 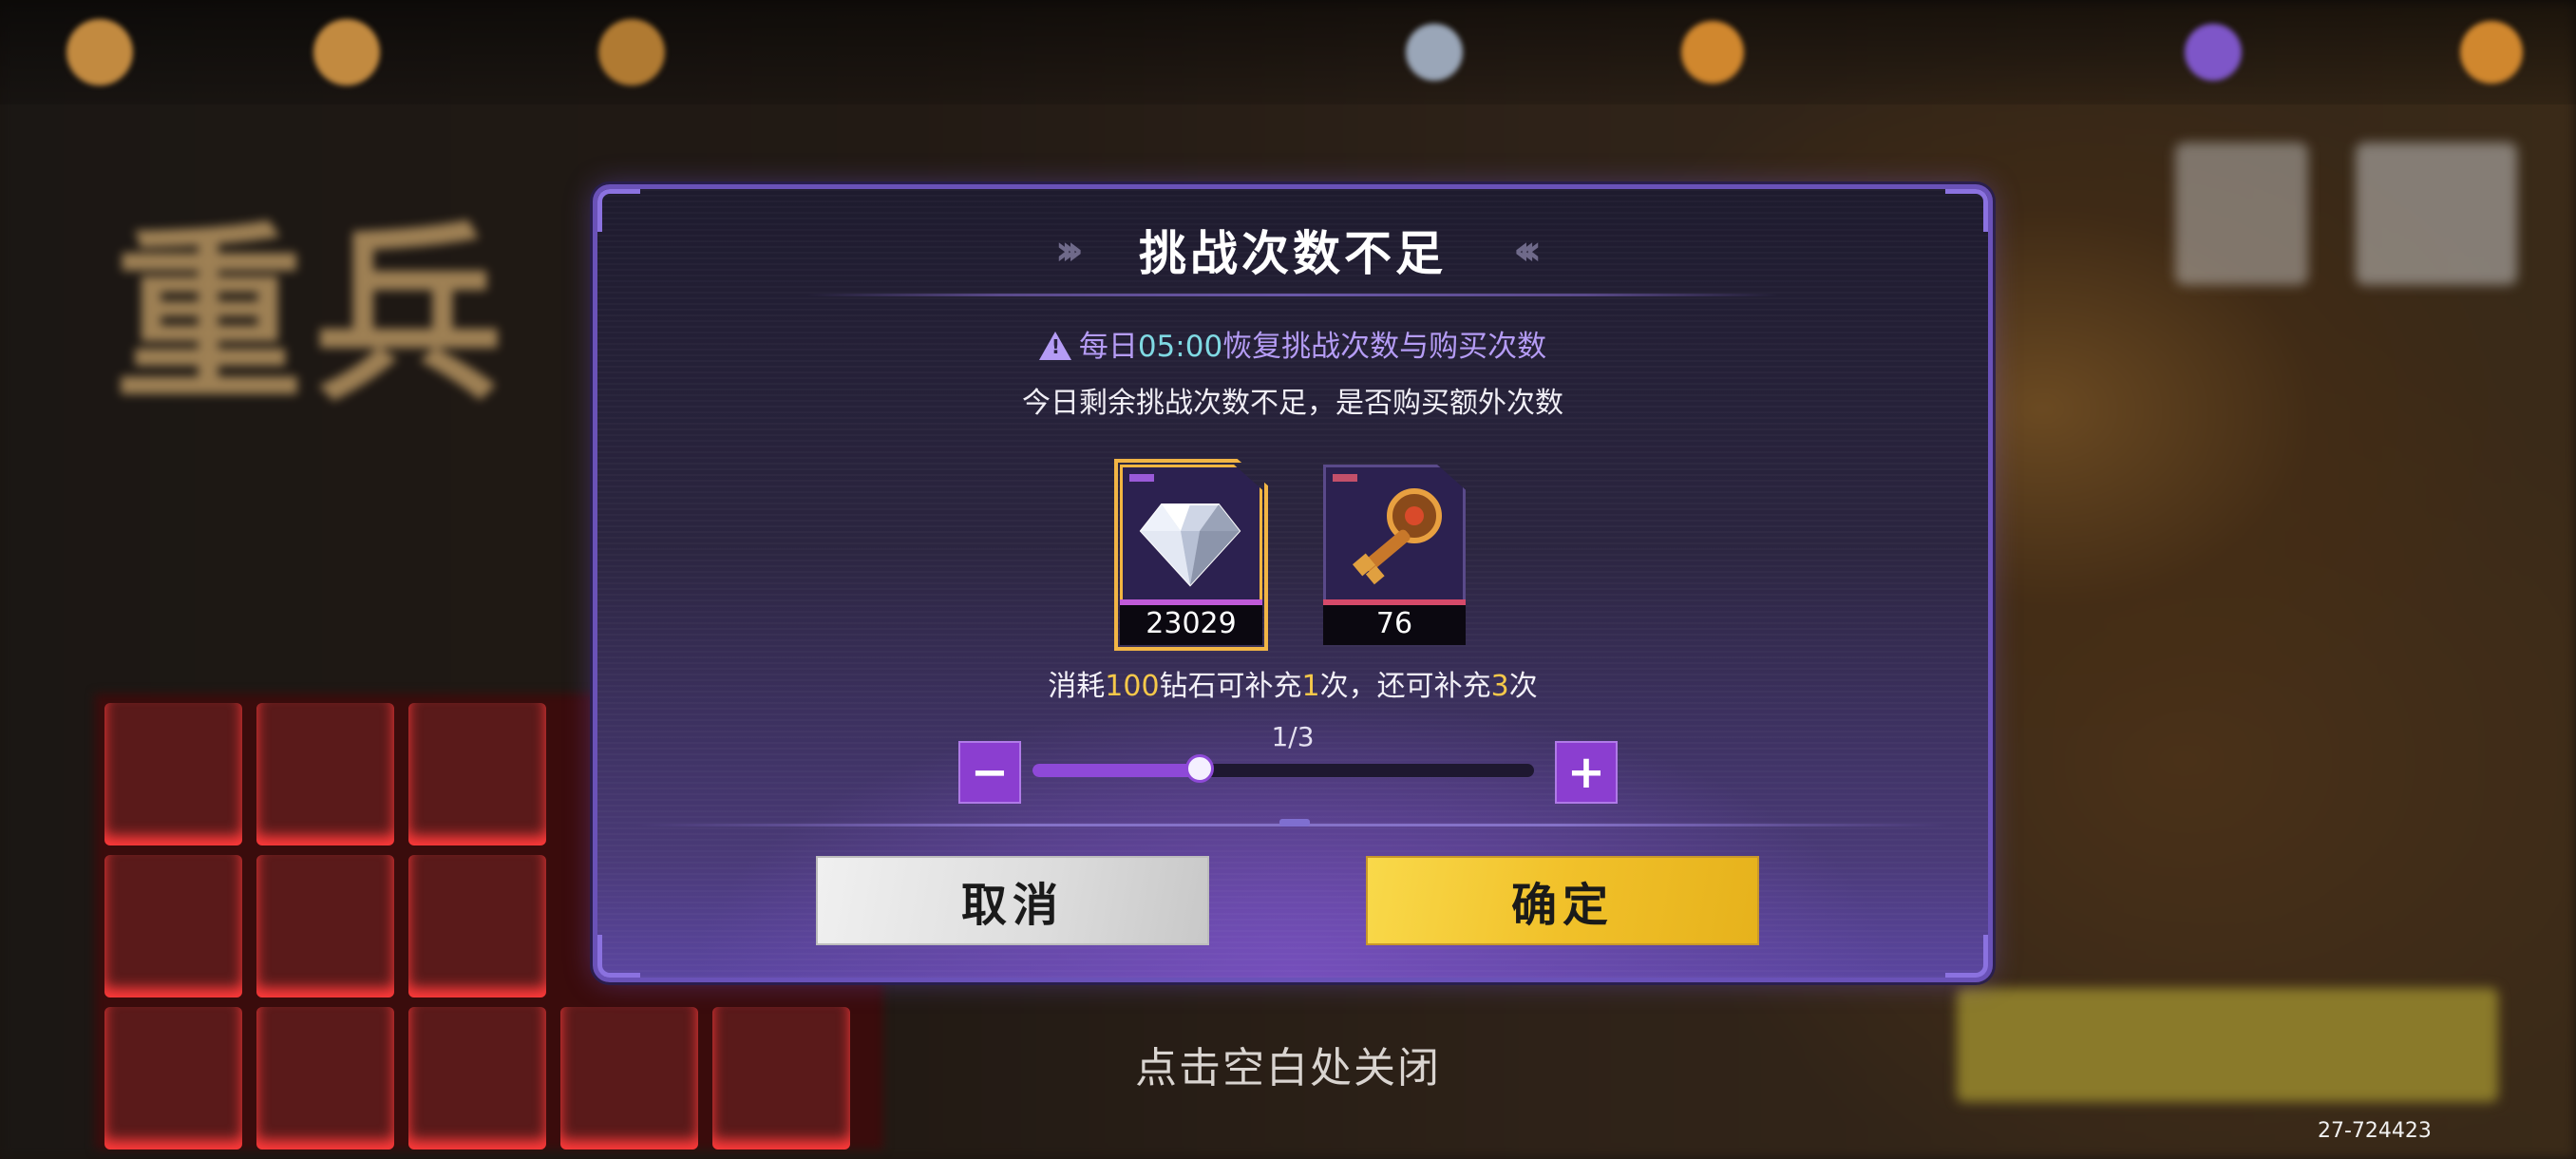 What do you see at coordinates (1292, 295) in the screenshot?
I see `title-divider` at bounding box center [1292, 295].